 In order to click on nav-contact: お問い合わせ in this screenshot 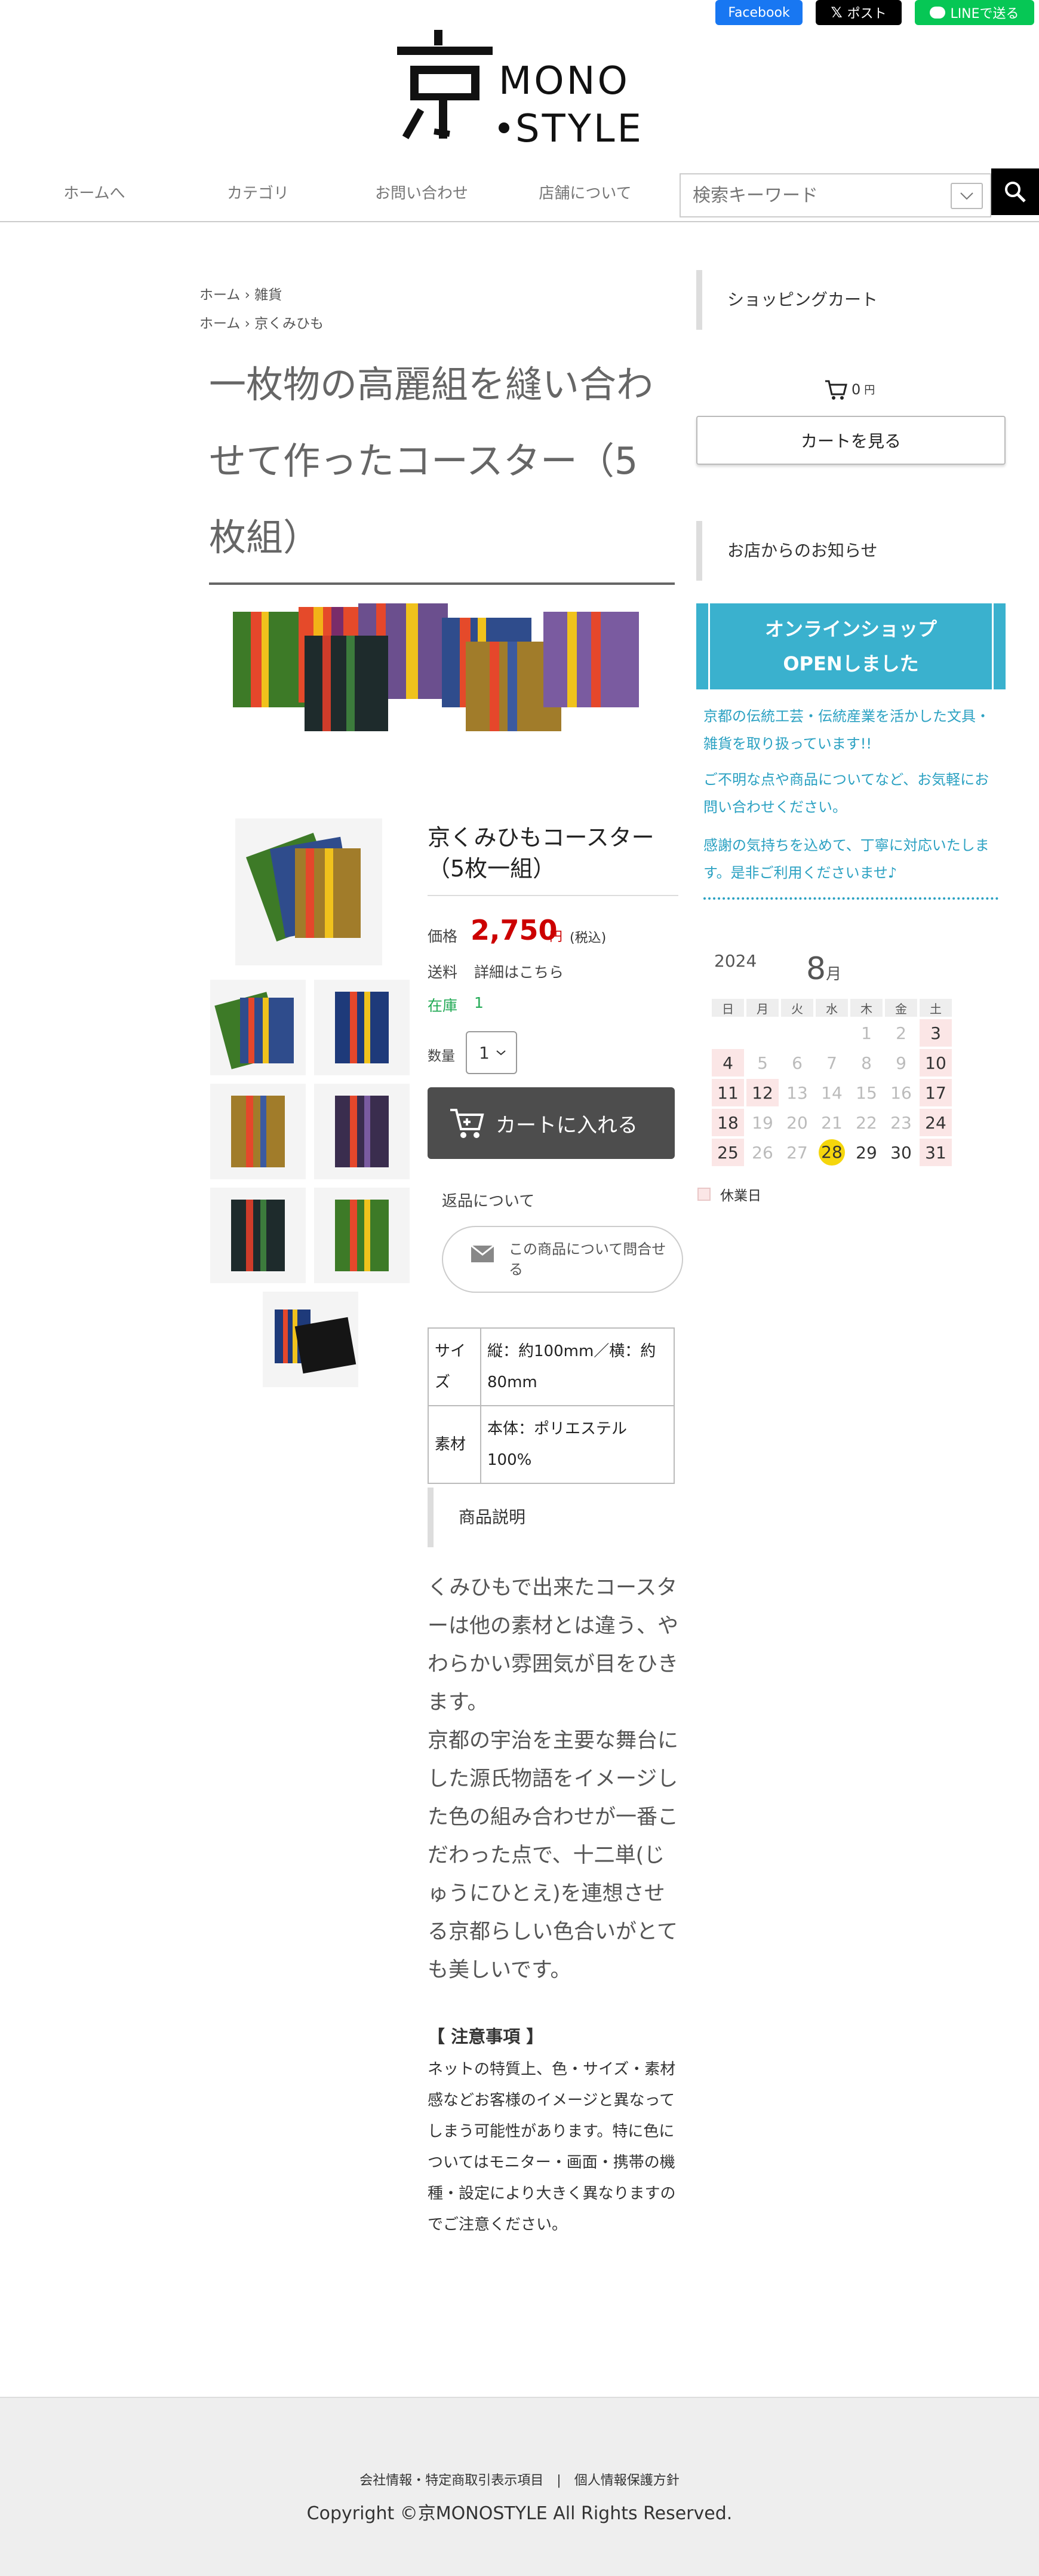, I will do `click(421, 193)`.